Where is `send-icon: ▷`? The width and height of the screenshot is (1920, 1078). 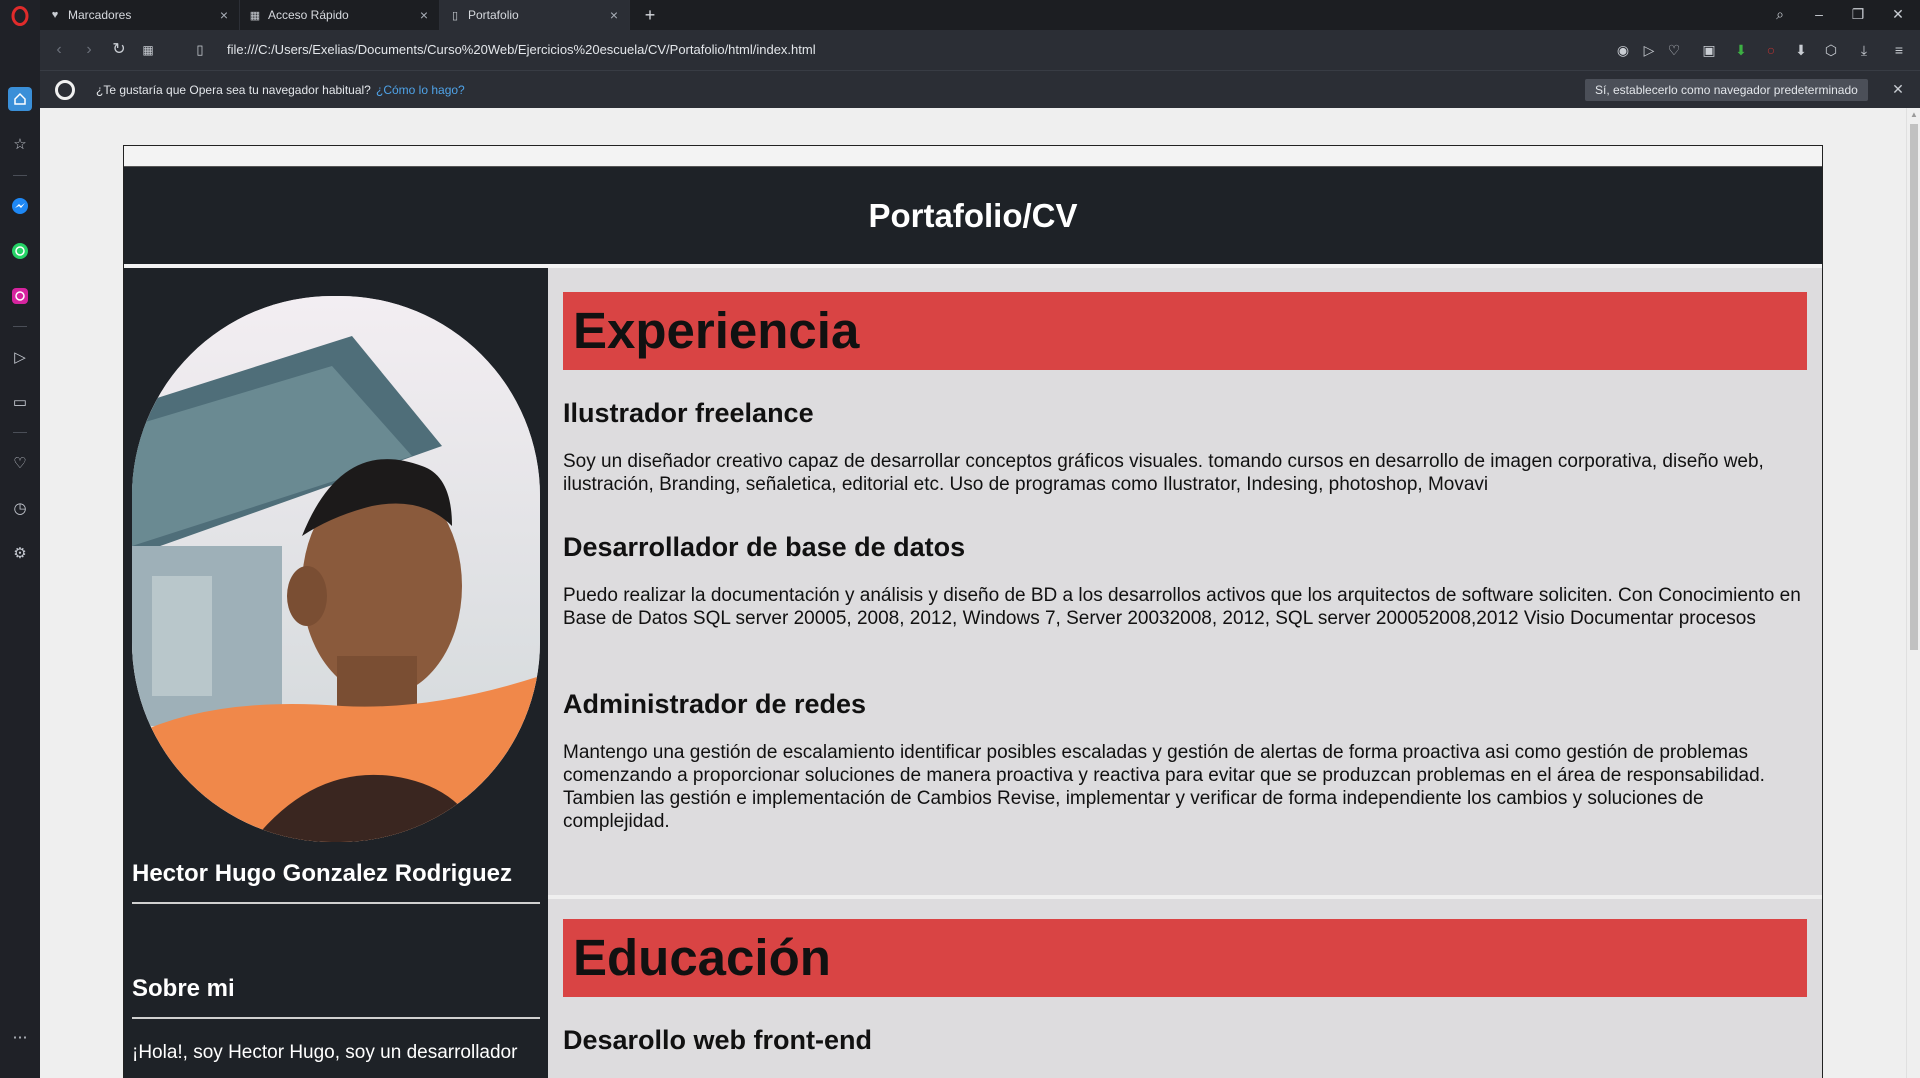
send-icon: ▷ is located at coordinates (1649, 50).